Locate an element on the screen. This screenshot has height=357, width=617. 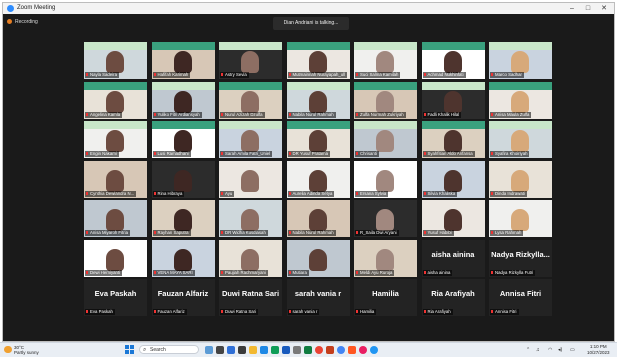
weather-icon is located at coordinates (8, 349).